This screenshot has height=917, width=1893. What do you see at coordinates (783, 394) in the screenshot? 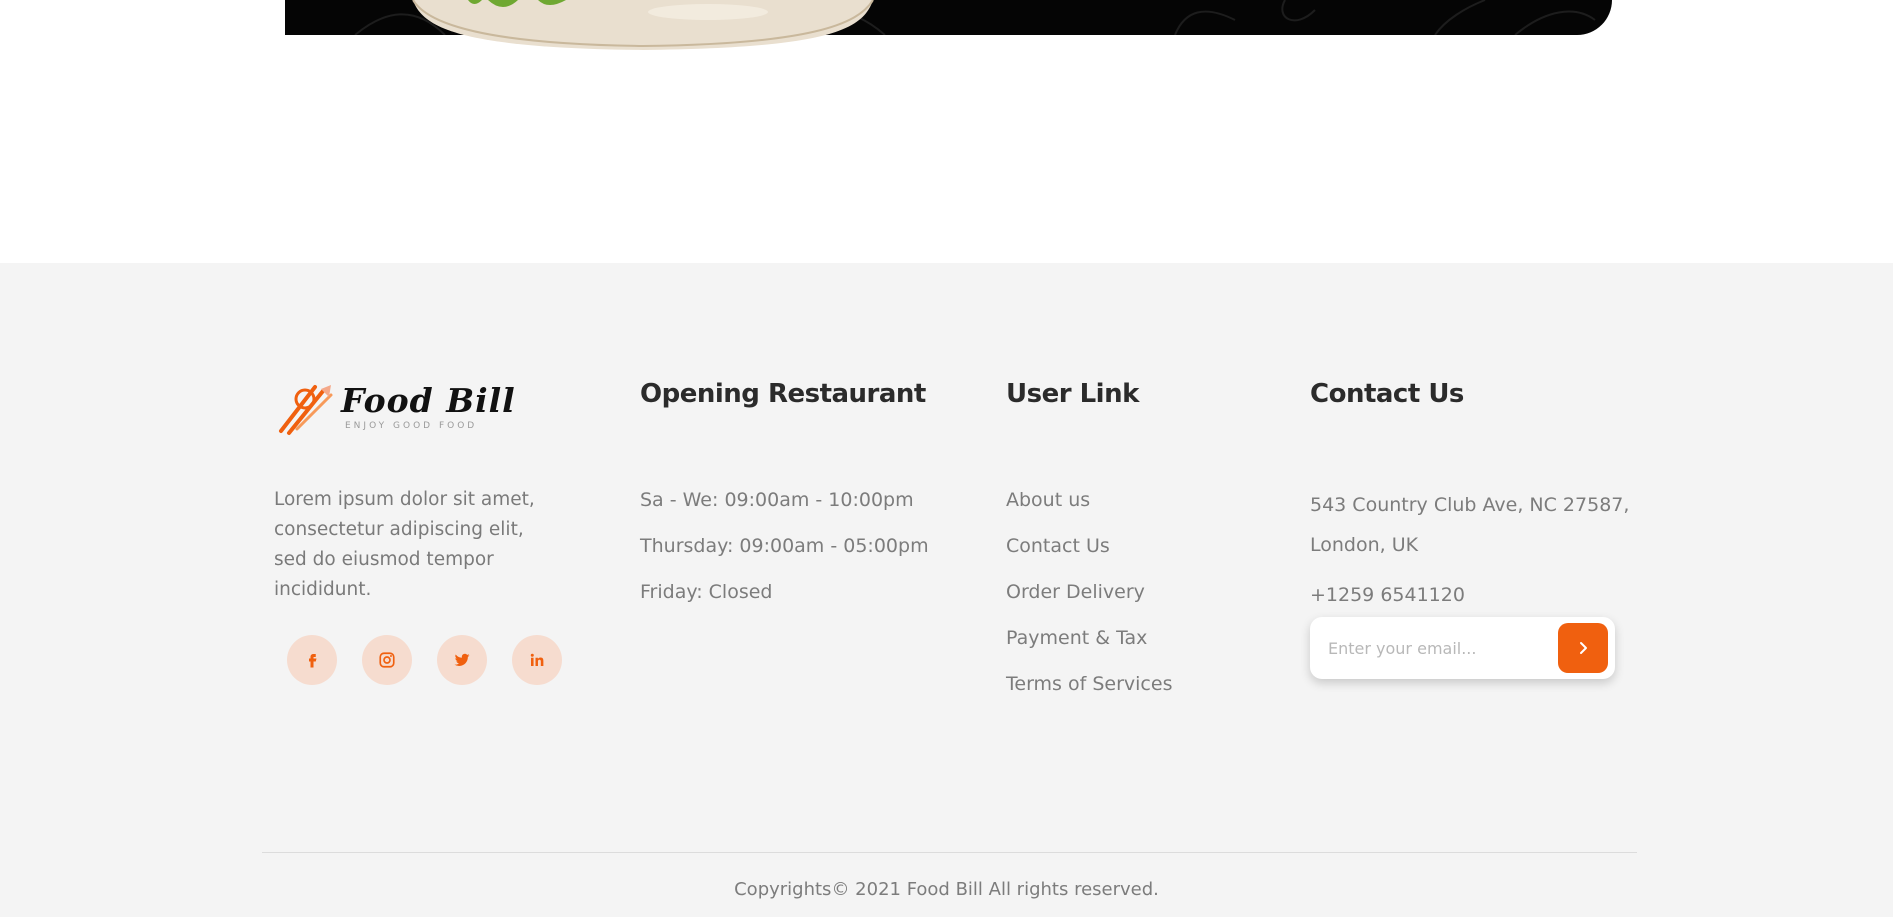
I see `opening-title: Opening Restaurant` at bounding box center [783, 394].